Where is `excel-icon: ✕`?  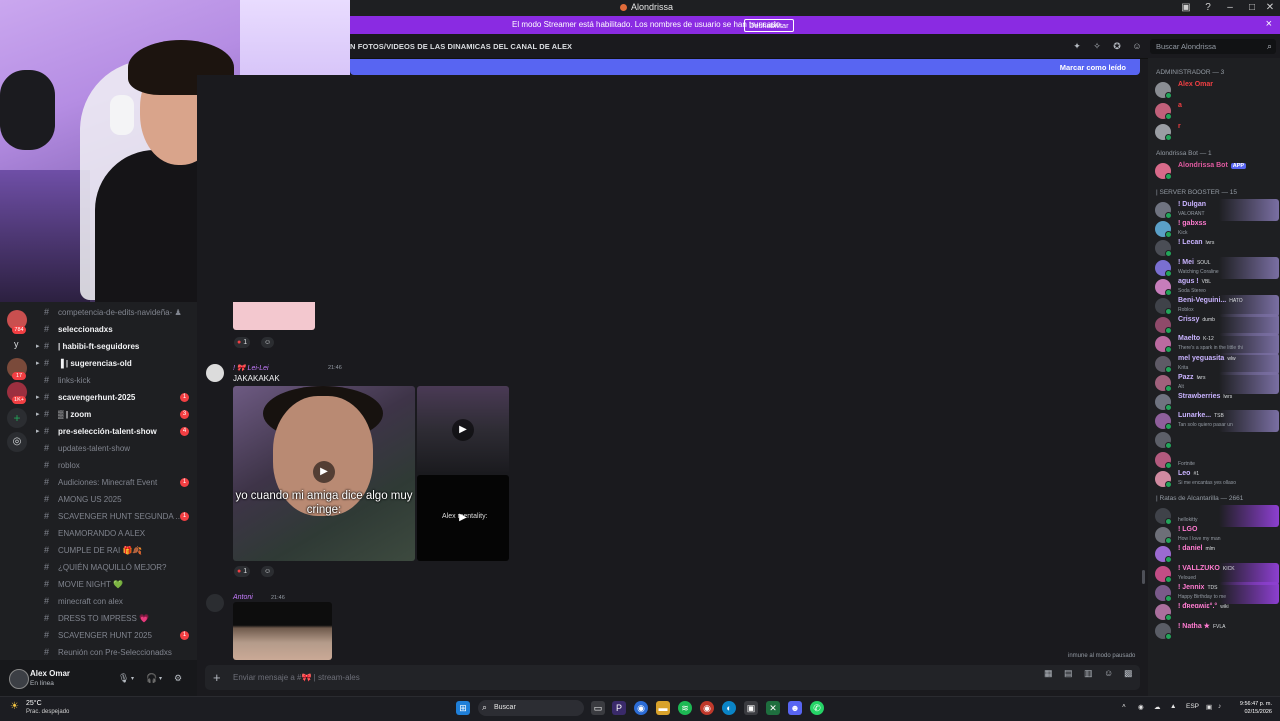
excel-icon: ✕ is located at coordinates (773, 708).